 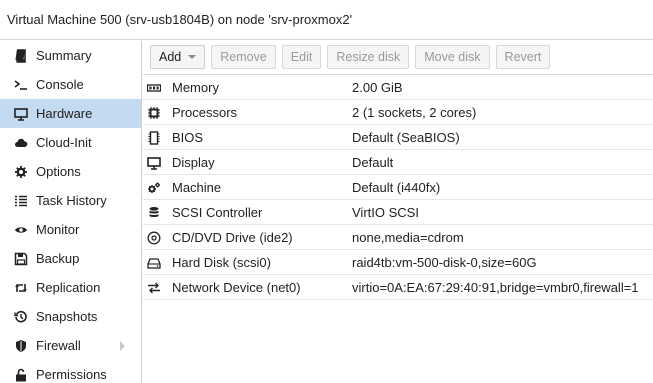 I want to click on row-value: raid4tb:vm-500-disk-0,size=60G, so click(x=444, y=262).